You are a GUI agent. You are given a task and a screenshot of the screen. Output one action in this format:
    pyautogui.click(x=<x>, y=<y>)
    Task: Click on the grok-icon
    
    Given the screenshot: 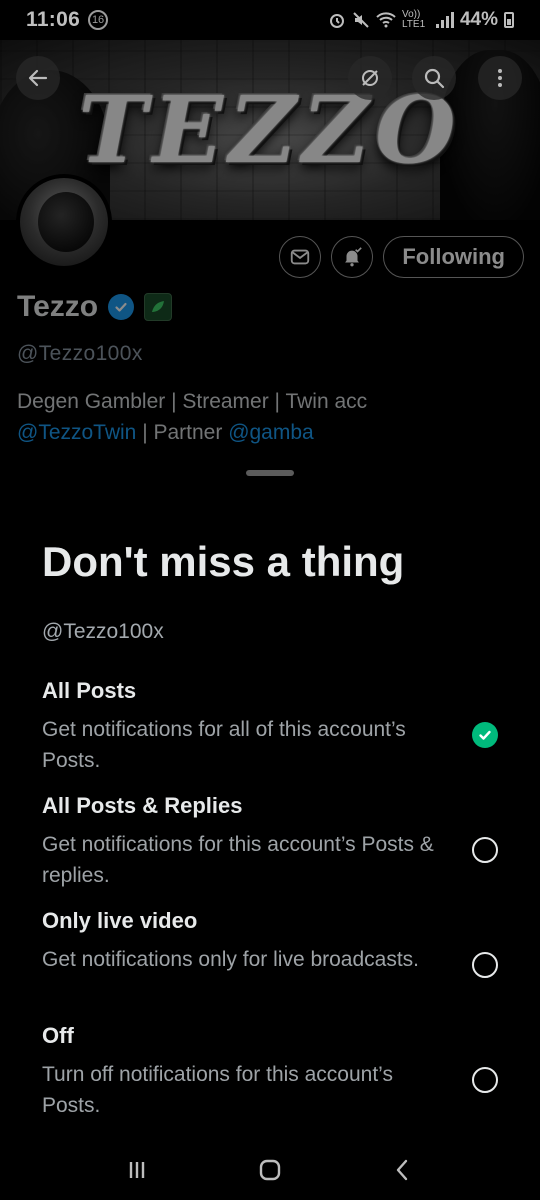 What is the action you would take?
    pyautogui.click(x=370, y=78)
    